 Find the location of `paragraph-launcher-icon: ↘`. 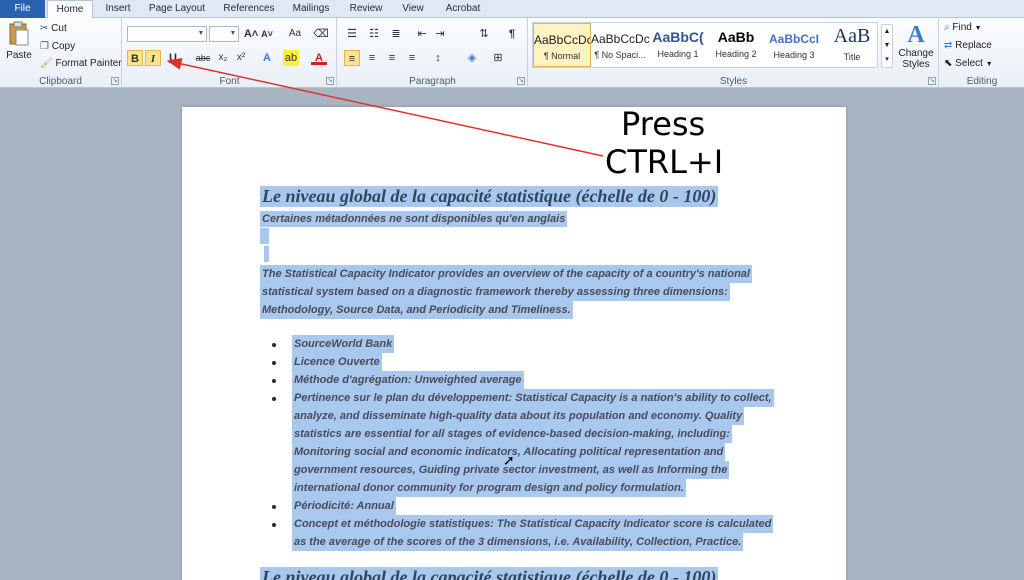

paragraph-launcher-icon: ↘ is located at coordinates (521, 81).